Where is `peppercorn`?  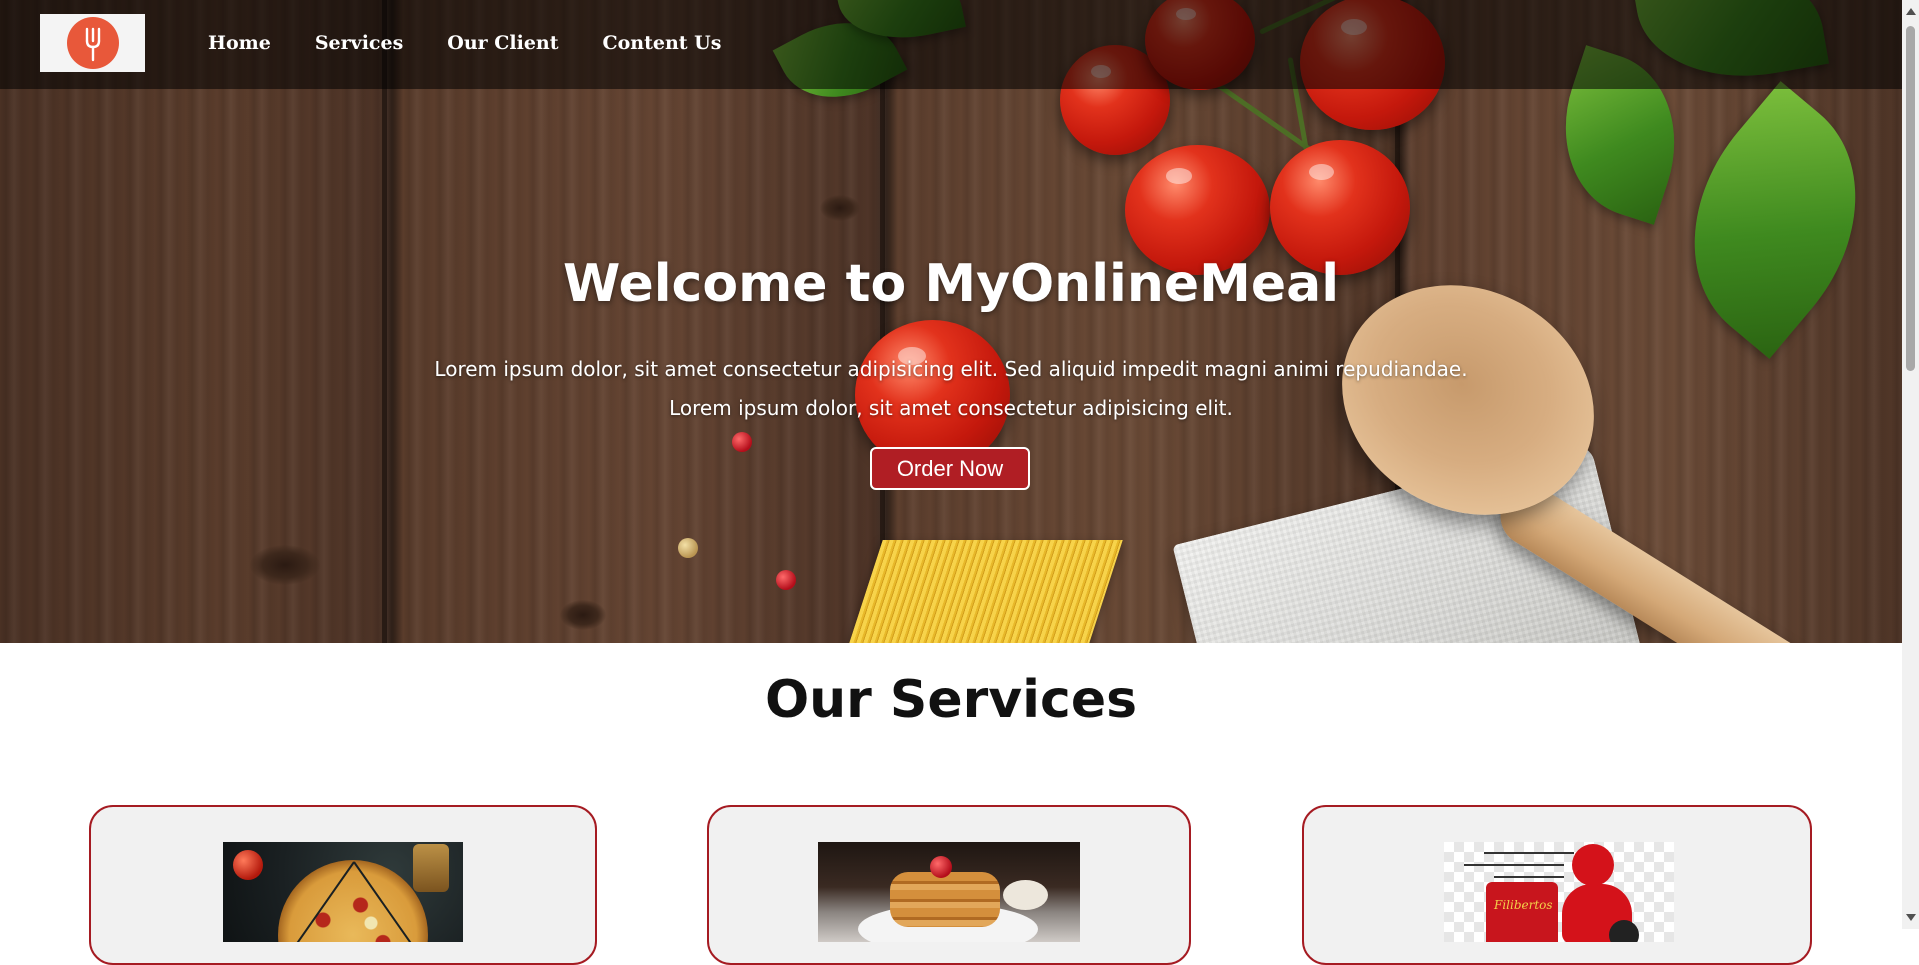 peppercorn is located at coordinates (688, 548).